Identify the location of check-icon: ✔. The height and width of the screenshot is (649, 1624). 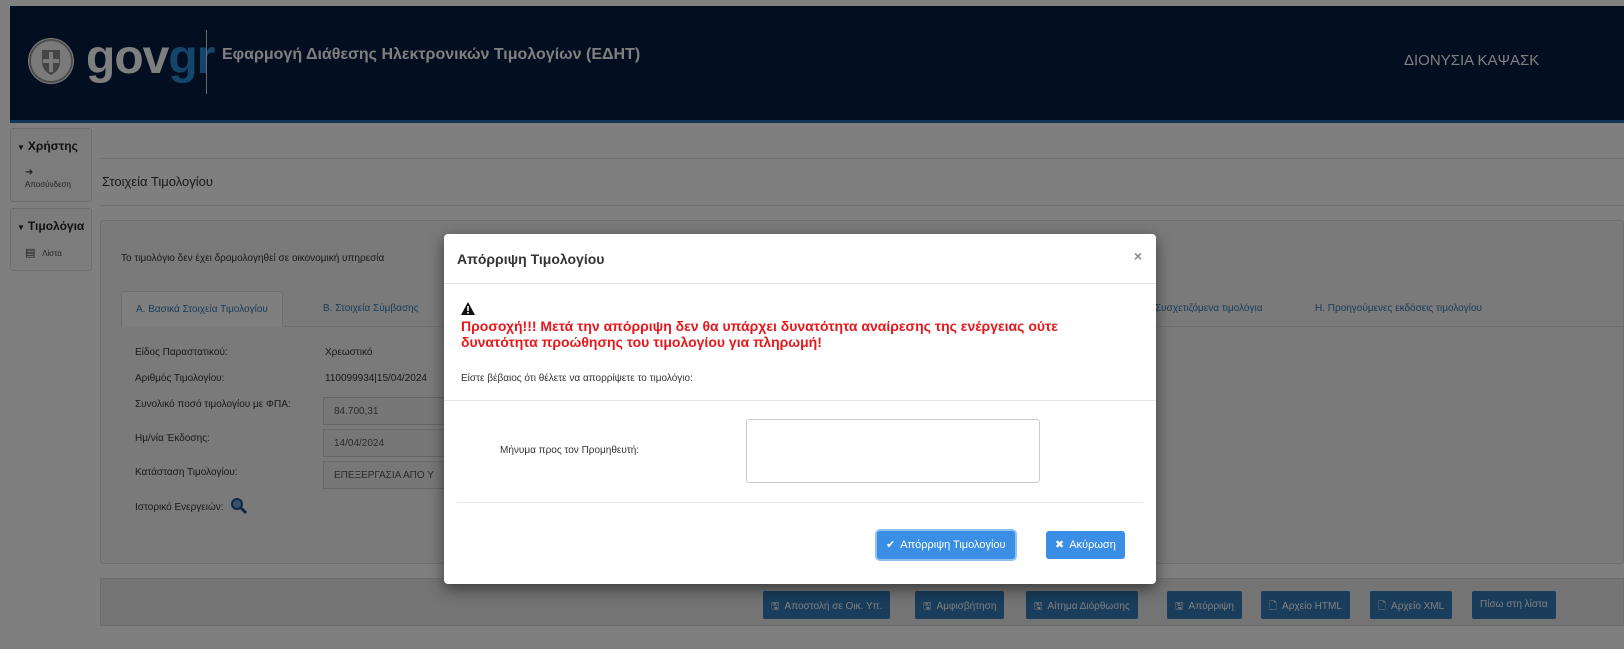
(891, 545).